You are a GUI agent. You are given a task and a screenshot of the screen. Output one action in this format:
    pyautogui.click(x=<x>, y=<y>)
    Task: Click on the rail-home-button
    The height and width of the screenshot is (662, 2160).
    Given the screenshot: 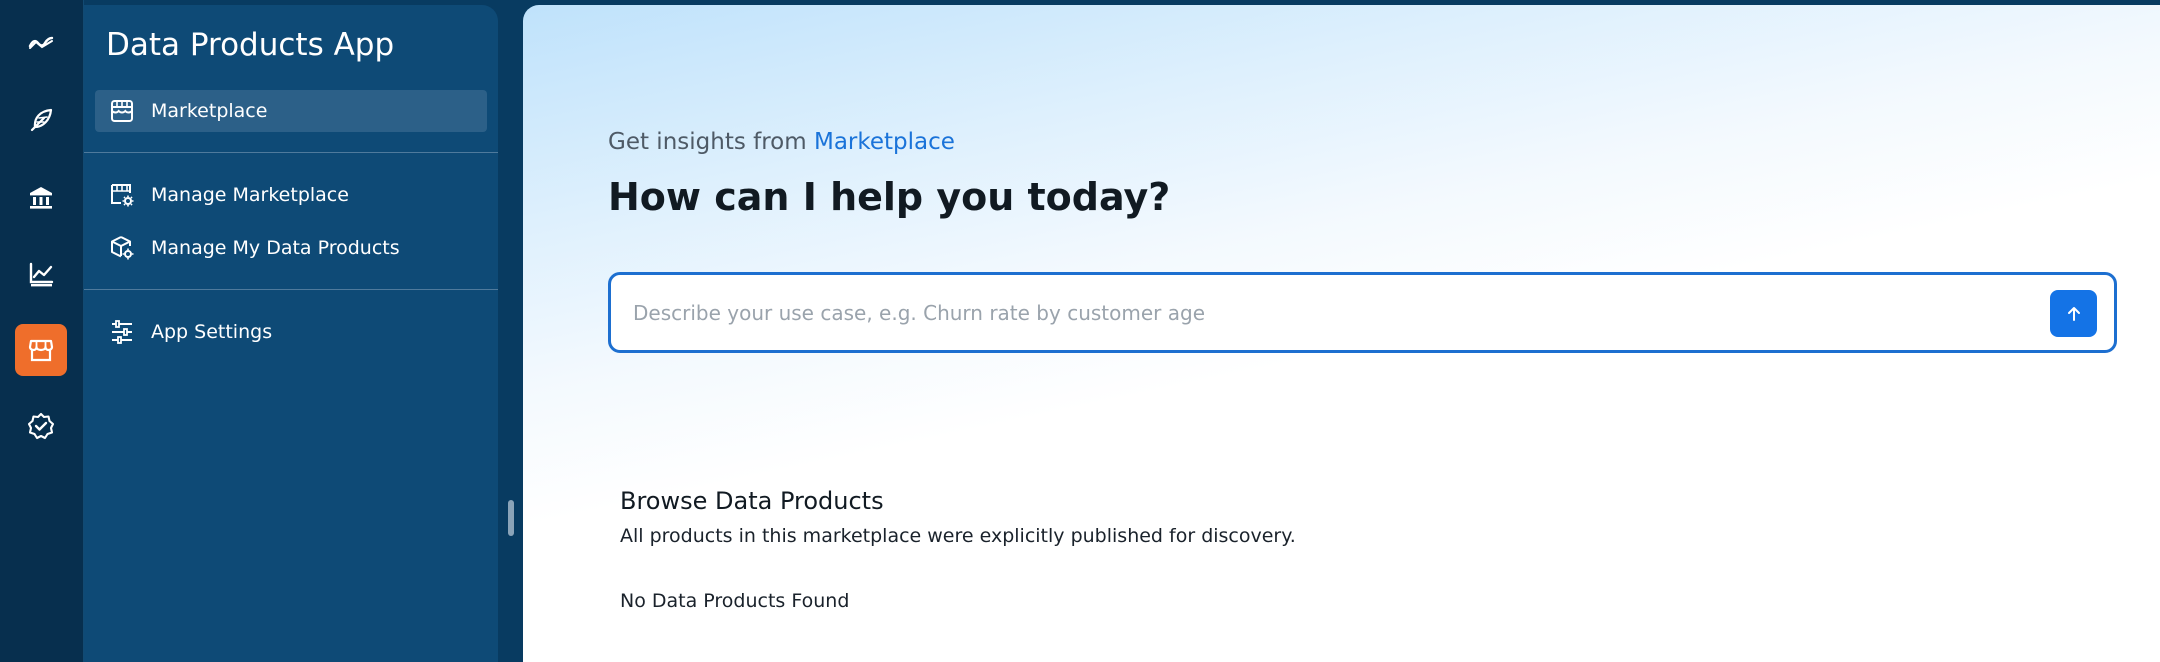 What is the action you would take?
    pyautogui.click(x=41, y=43)
    